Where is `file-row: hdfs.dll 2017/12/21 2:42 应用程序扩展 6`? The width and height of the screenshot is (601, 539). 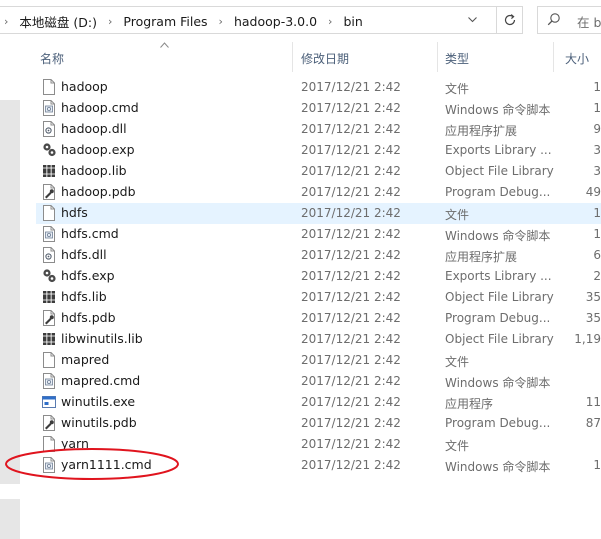 file-row: hdfs.dll 2017/12/21 2:42 应用程序扩展 6 is located at coordinates (318, 255).